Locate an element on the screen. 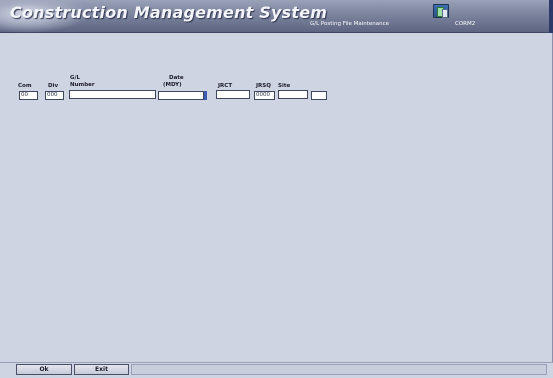 Image resolution: width=553 pixels, height=378 pixels. gl-label-line2: Number is located at coordinates (82, 85).